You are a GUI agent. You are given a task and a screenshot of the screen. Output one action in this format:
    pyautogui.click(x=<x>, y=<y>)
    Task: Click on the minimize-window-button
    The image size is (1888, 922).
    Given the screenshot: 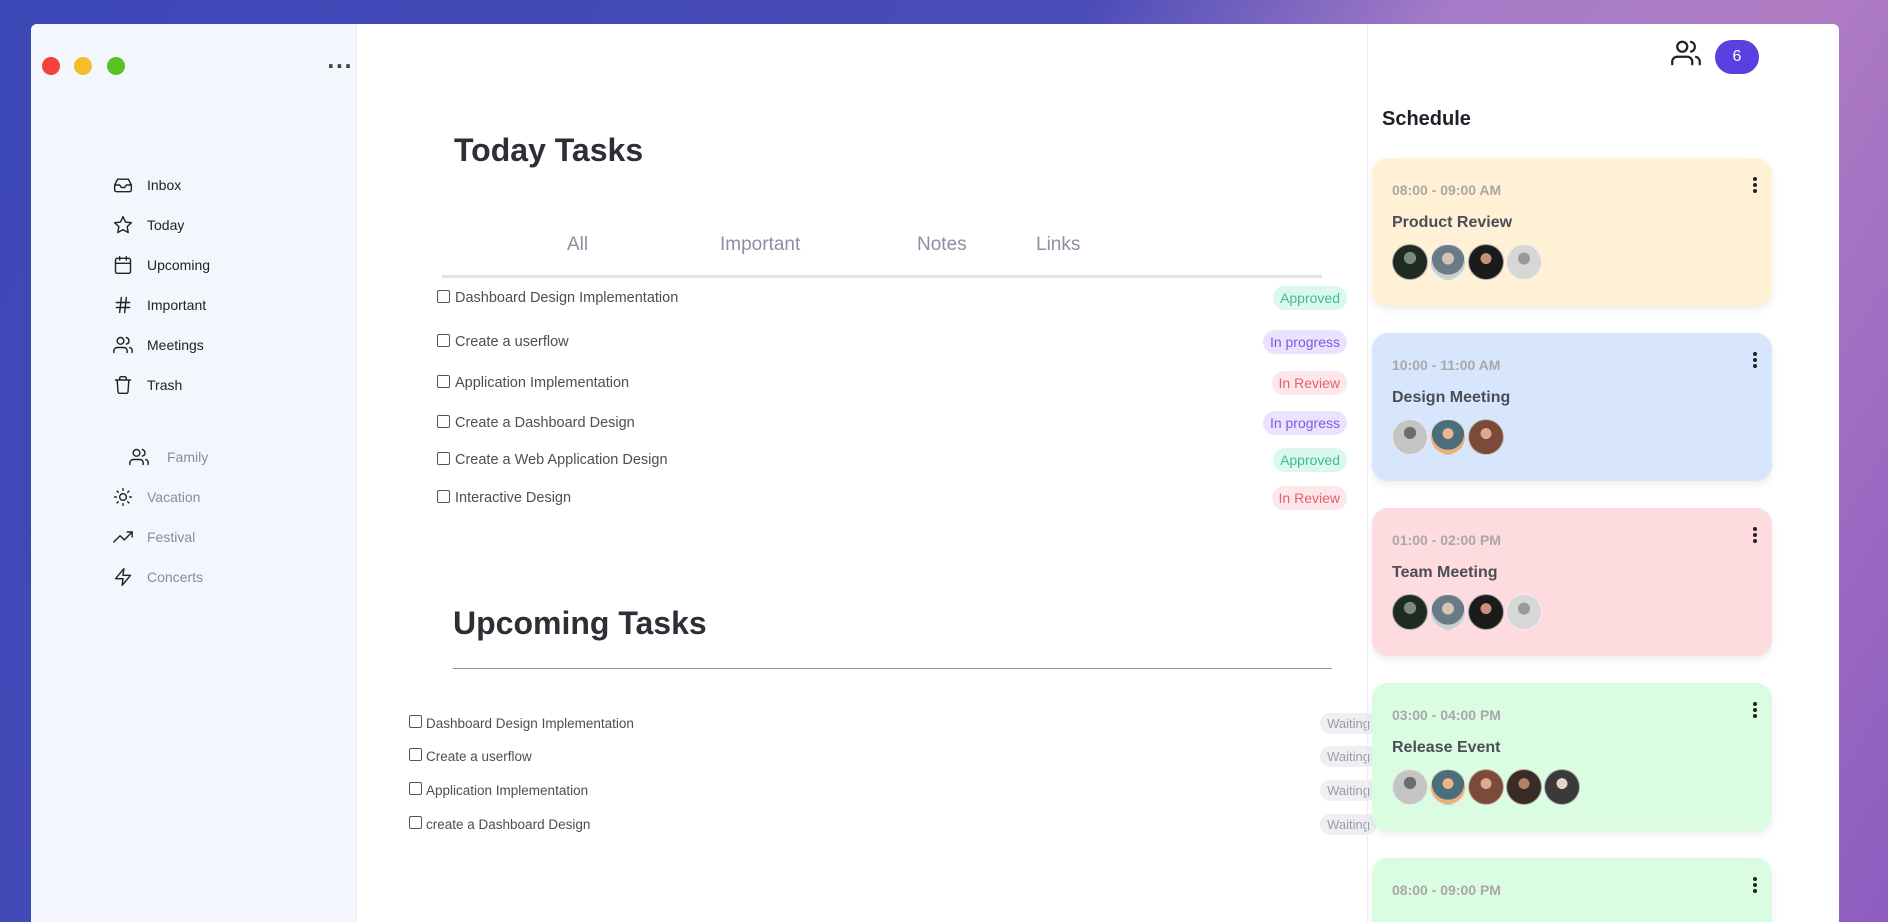 What is the action you would take?
    pyautogui.click(x=83, y=66)
    